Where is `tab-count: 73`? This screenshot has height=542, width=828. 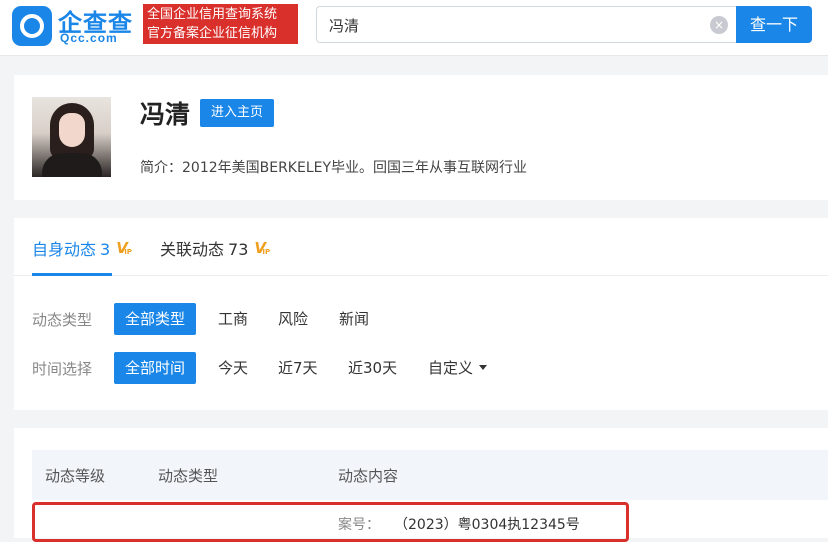 tab-count: 73 is located at coordinates (238, 249).